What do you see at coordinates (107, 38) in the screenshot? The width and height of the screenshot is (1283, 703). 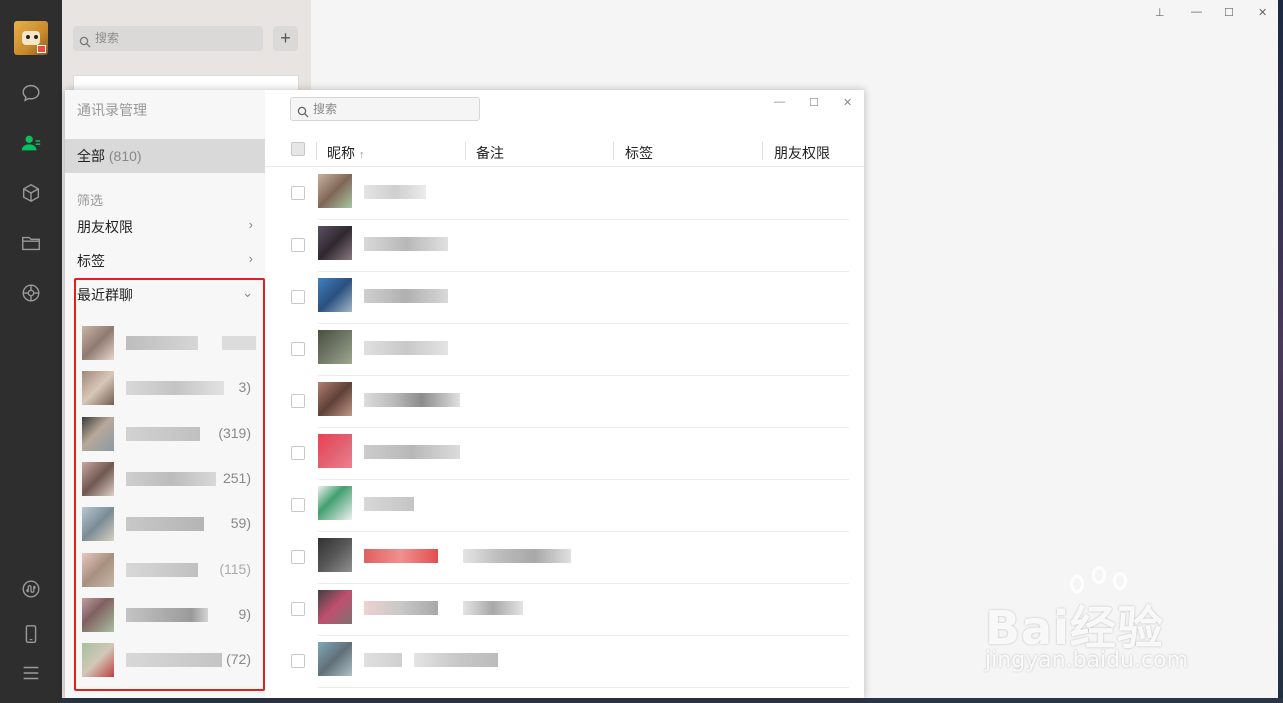 I see `chat-search-placeholder: 搜索` at bounding box center [107, 38].